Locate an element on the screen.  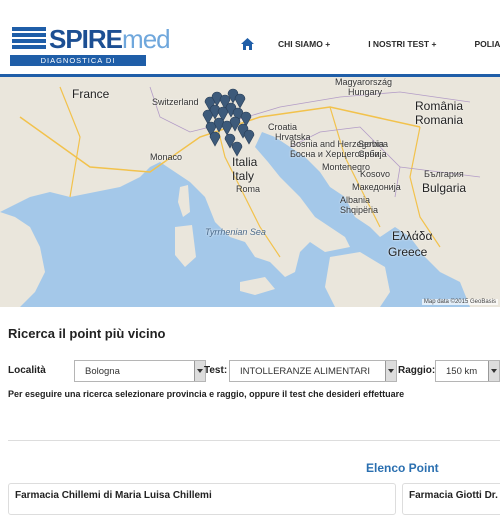
map-label-italy: Italy is located at coordinates (243, 176).